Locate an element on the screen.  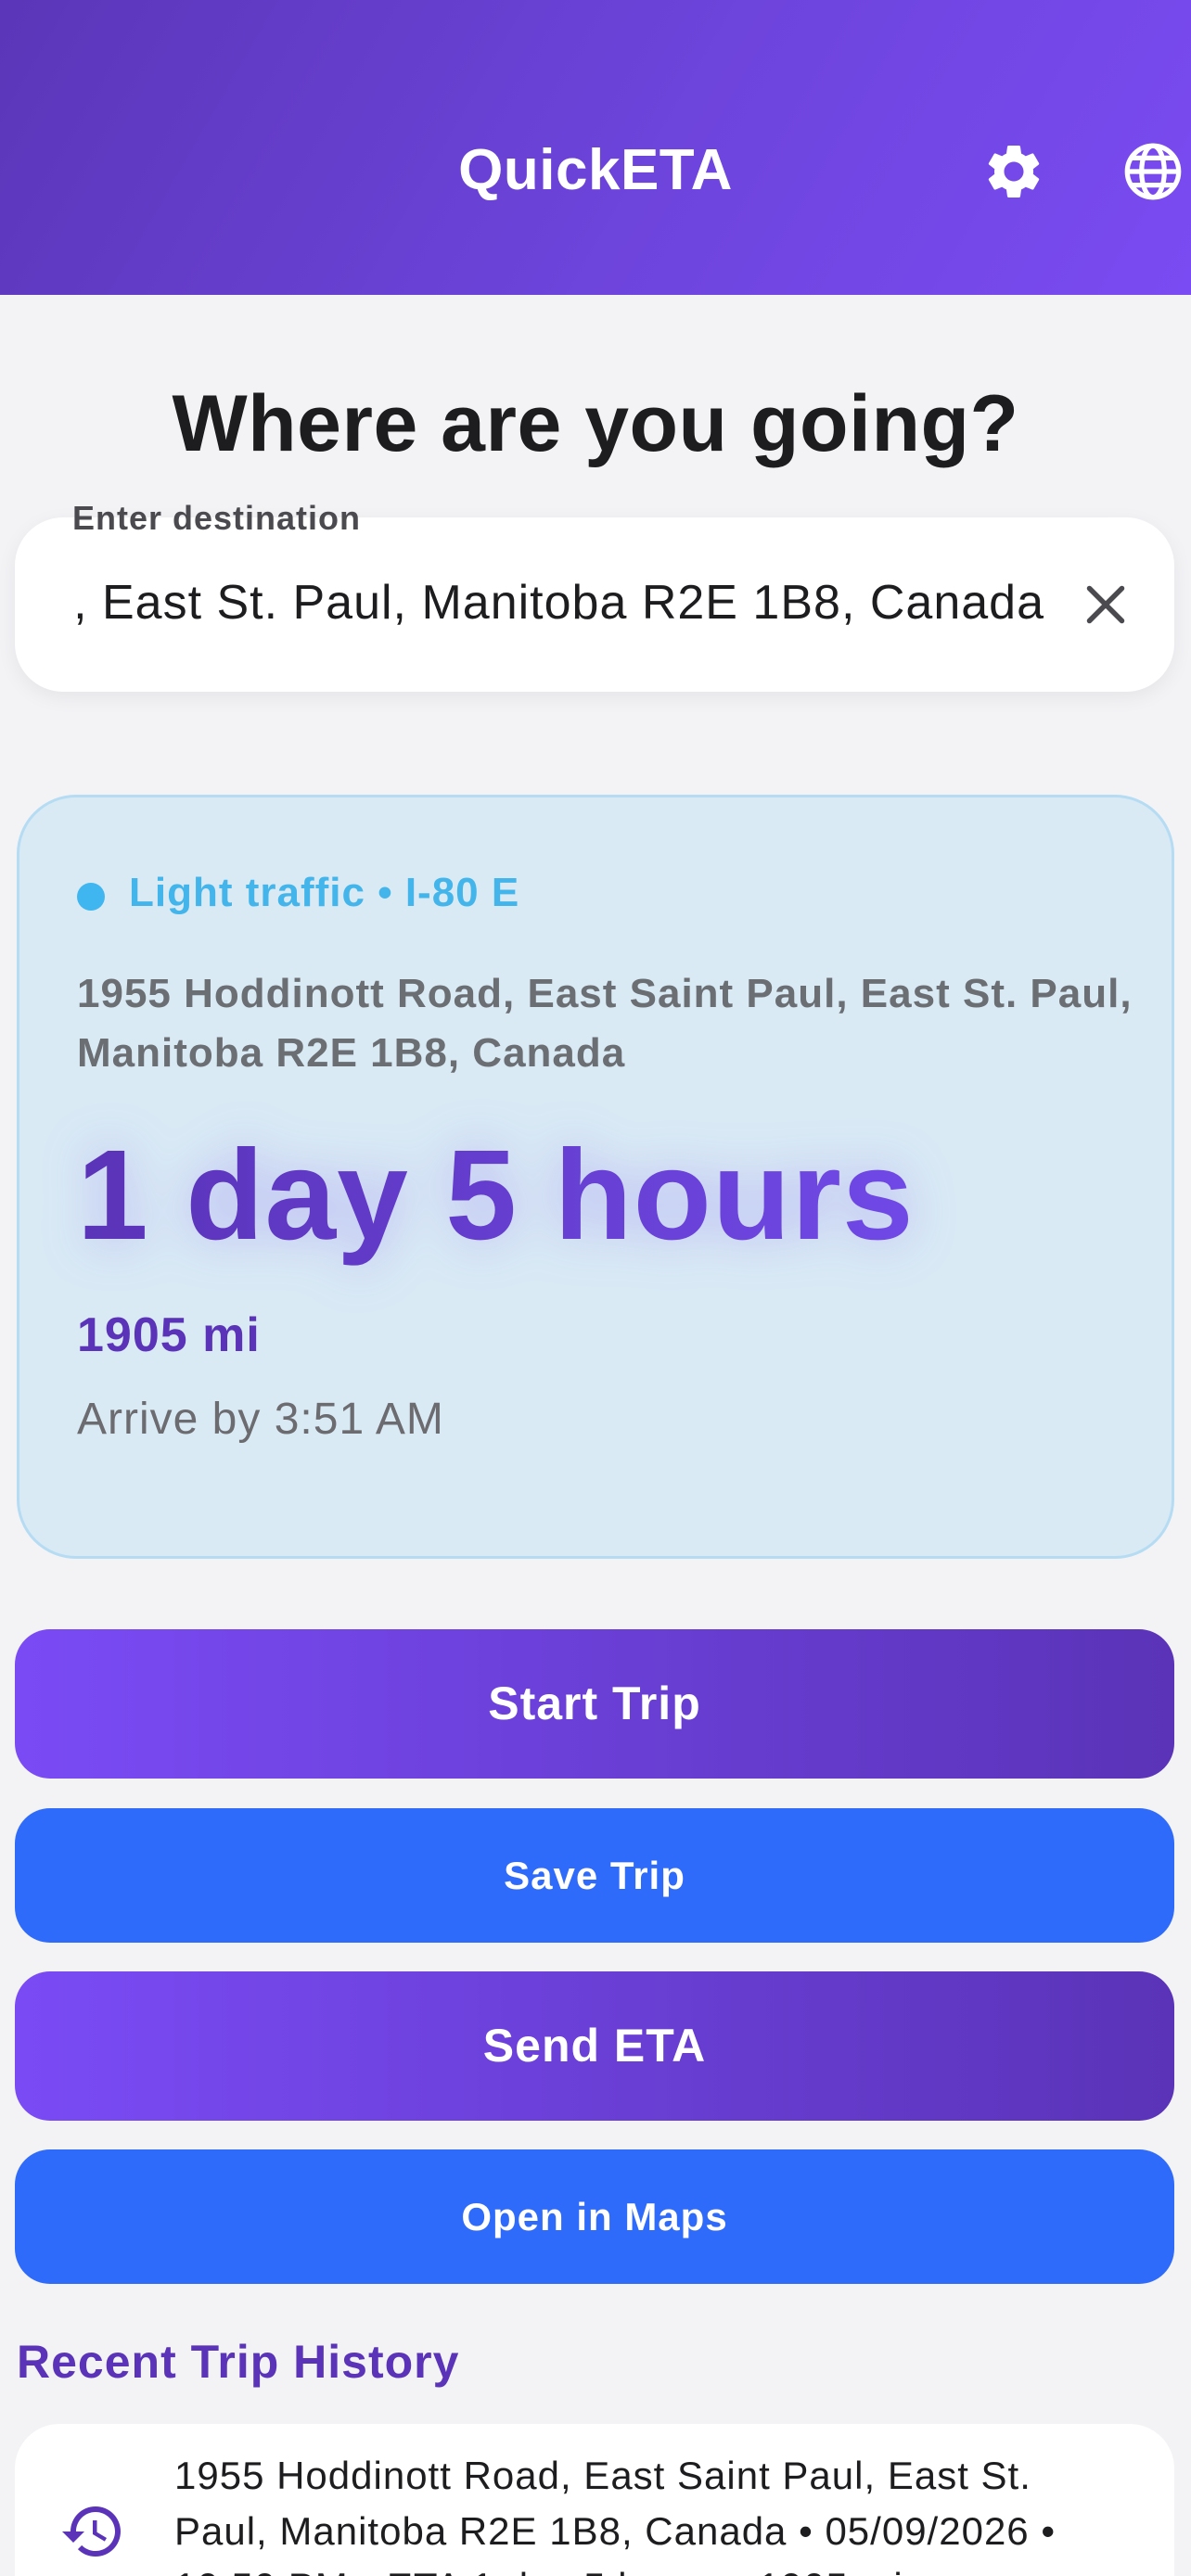
app-header: QuickETA is located at coordinates (595, 147).